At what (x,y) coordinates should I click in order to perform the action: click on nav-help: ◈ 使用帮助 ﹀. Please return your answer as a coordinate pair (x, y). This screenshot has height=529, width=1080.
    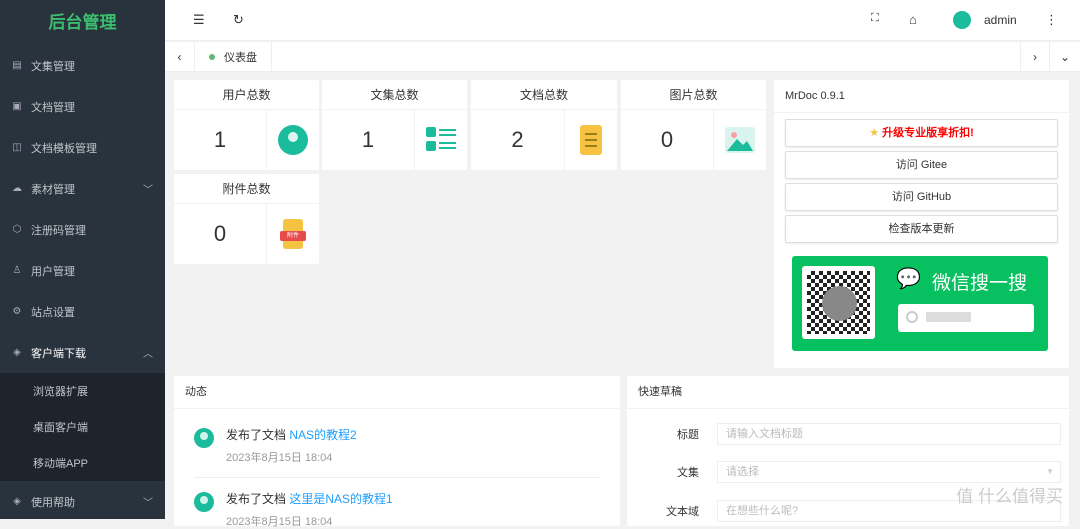
    Looking at the image, I should click on (82, 501).